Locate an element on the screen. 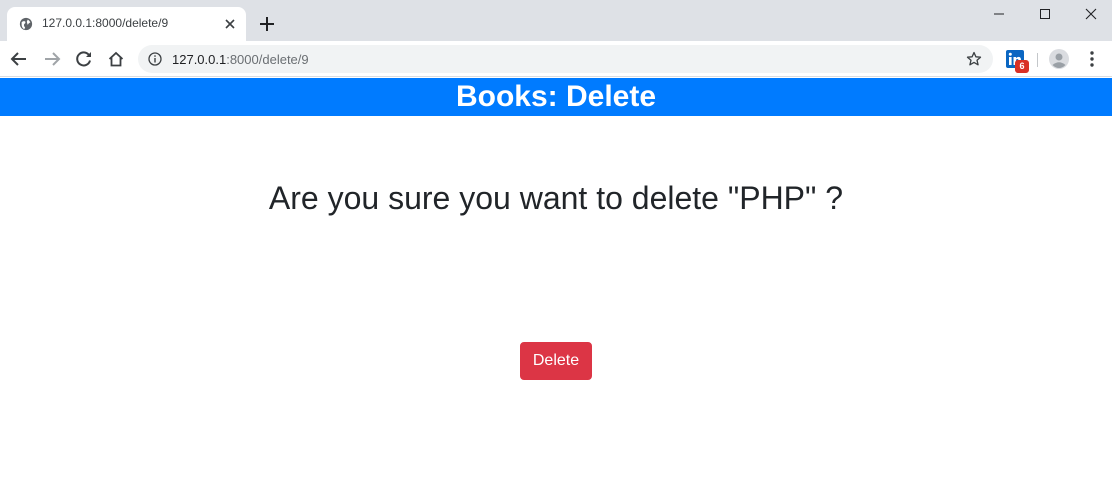 The height and width of the screenshot is (496, 1112). toolbar-divider is located at coordinates (1037, 60).